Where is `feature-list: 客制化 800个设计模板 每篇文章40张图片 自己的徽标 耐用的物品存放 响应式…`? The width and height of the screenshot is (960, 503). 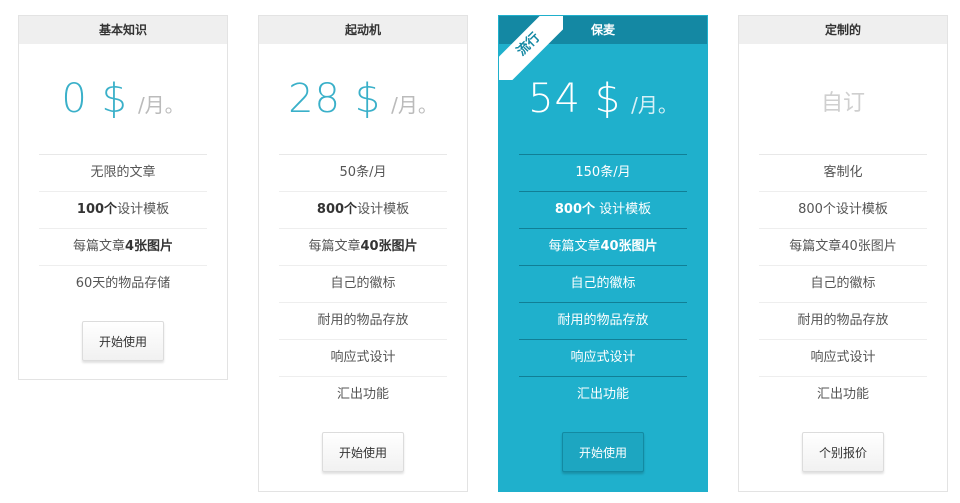
feature-list: 客制化 800个设计模板 每篇文章40张图片 自己的徽标 耐用的物品存放 响应式… is located at coordinates (843, 284).